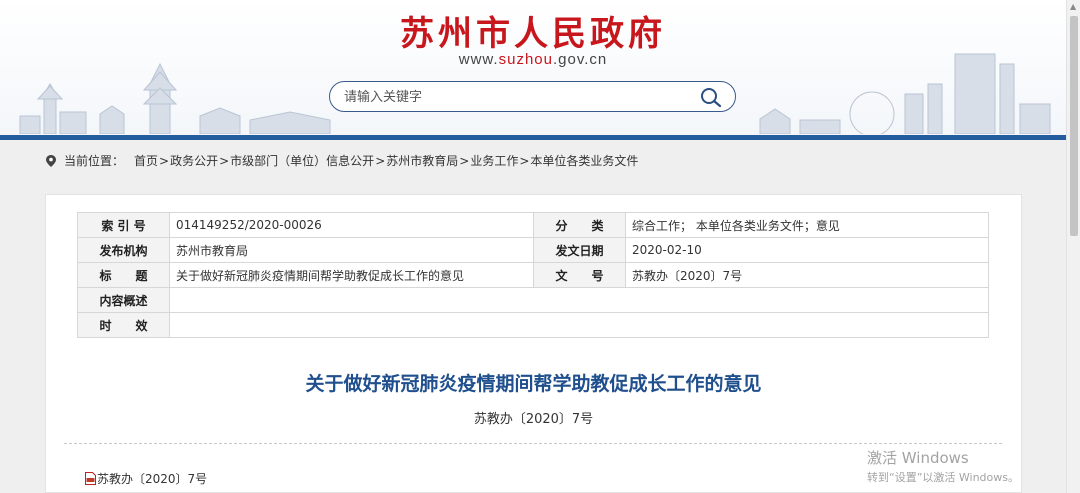 The width and height of the screenshot is (1080, 493). What do you see at coordinates (51, 160) in the screenshot?
I see `location-pin-icon` at bounding box center [51, 160].